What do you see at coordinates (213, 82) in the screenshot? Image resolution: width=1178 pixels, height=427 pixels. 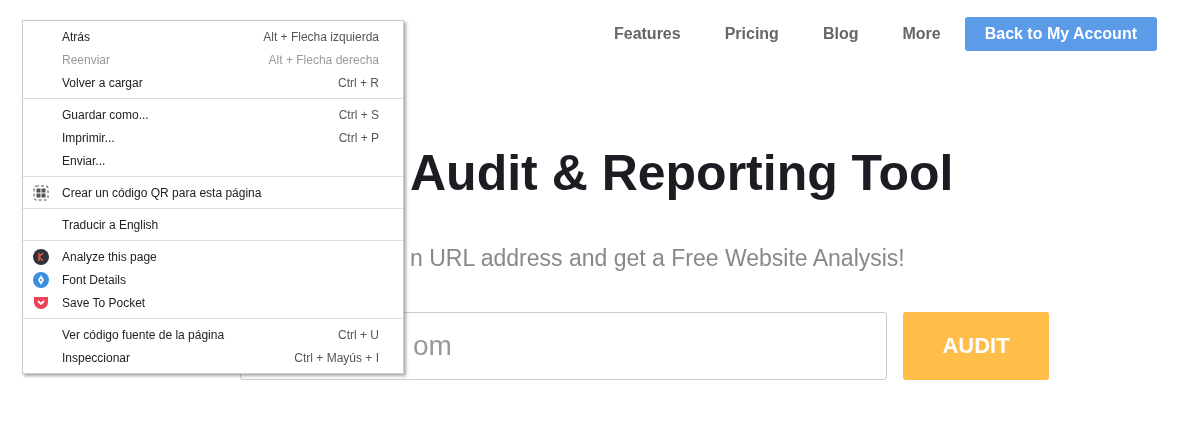 I see `menu-item: Volver a cargar Ctrl + R` at bounding box center [213, 82].